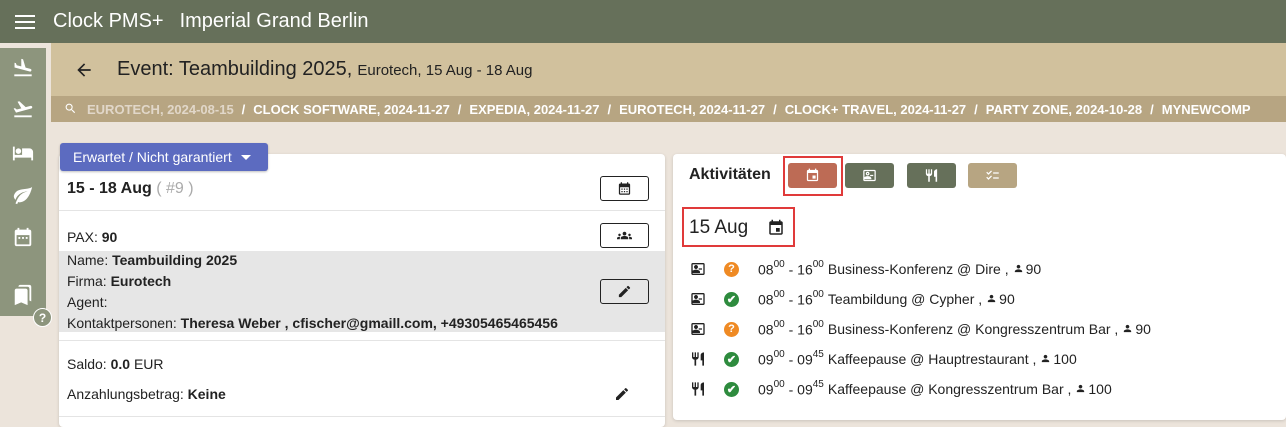 The height and width of the screenshot is (427, 1286). What do you see at coordinates (643, 21) in the screenshot?
I see `top-app-bar: Clock PMS+ Imperial Grand Berlin` at bounding box center [643, 21].